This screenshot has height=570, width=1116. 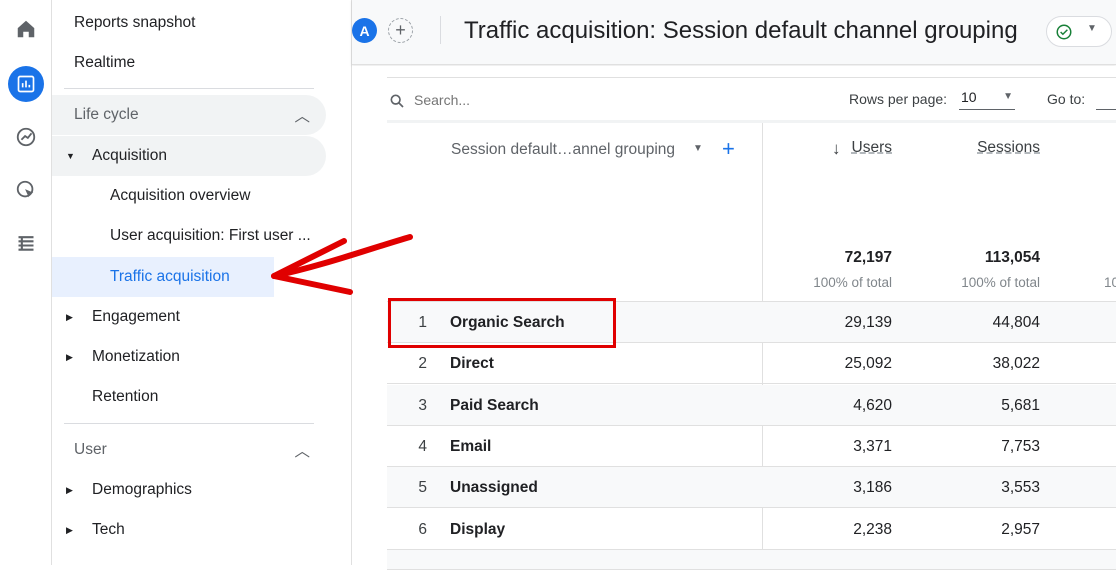 What do you see at coordinates (422, 488) in the screenshot?
I see `row-number: 5` at bounding box center [422, 488].